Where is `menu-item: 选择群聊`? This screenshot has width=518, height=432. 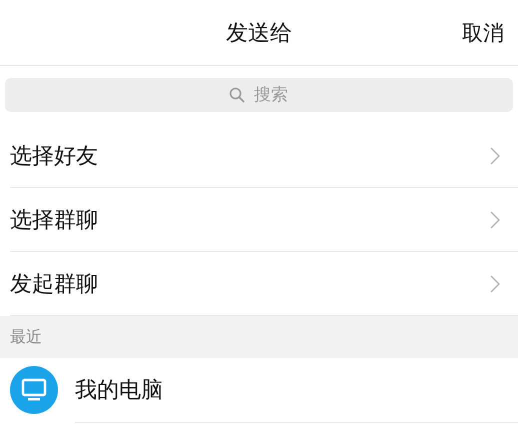
menu-item: 选择群聊 is located at coordinates (264, 220).